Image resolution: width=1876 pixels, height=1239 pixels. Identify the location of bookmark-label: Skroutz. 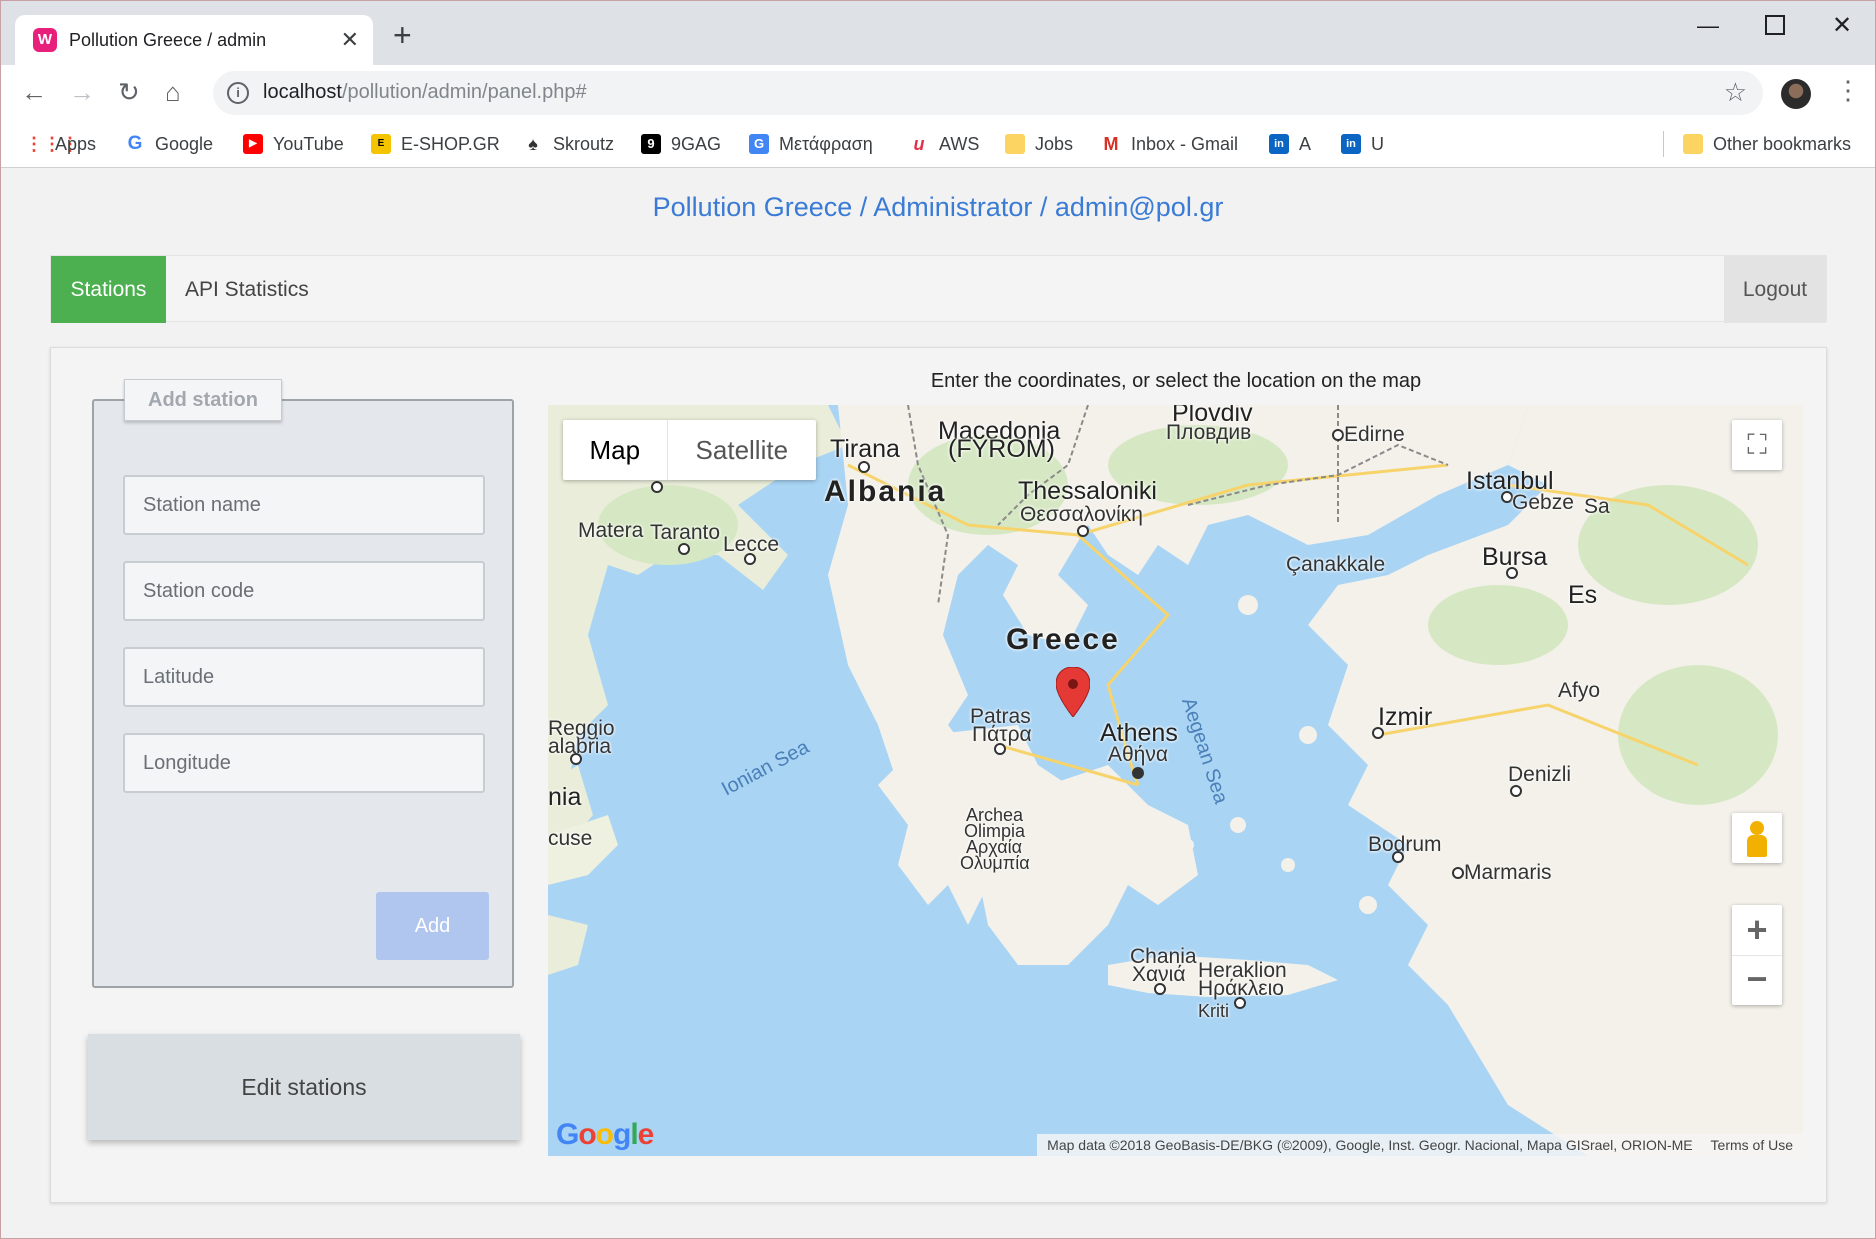
(584, 143).